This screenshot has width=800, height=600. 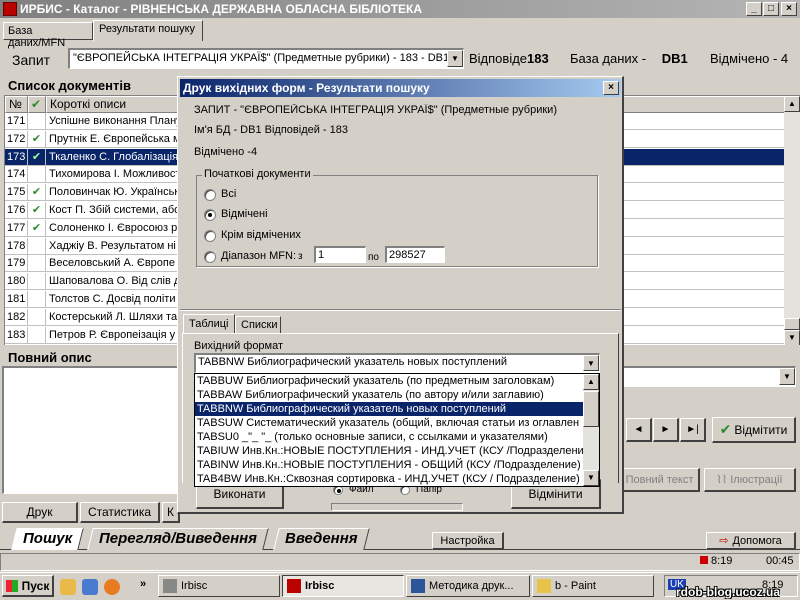 What do you see at coordinates (724, 541) in the screenshot?
I see `help-icon: ⇨` at bounding box center [724, 541].